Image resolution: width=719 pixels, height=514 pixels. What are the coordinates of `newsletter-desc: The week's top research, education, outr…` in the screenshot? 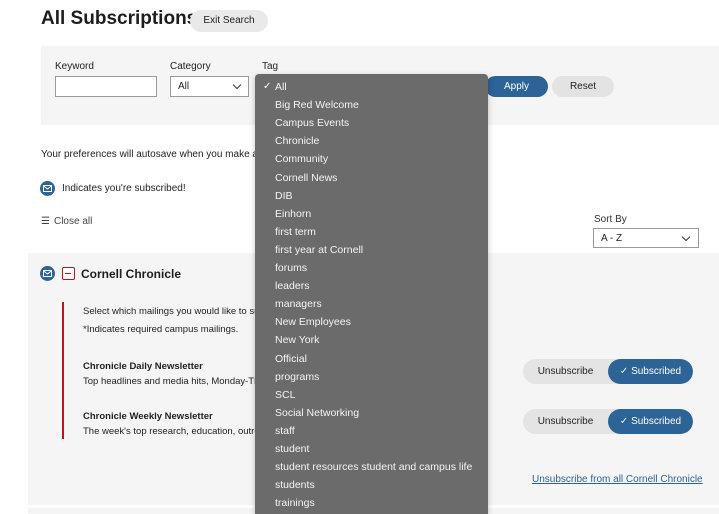 It's located at (169, 431).